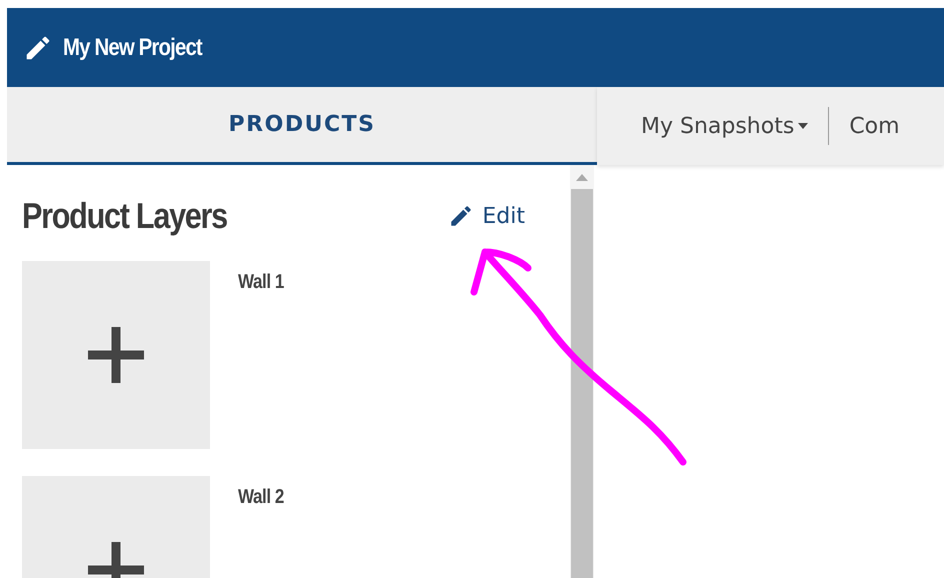  I want to click on add-layer-button, so click(116, 355).